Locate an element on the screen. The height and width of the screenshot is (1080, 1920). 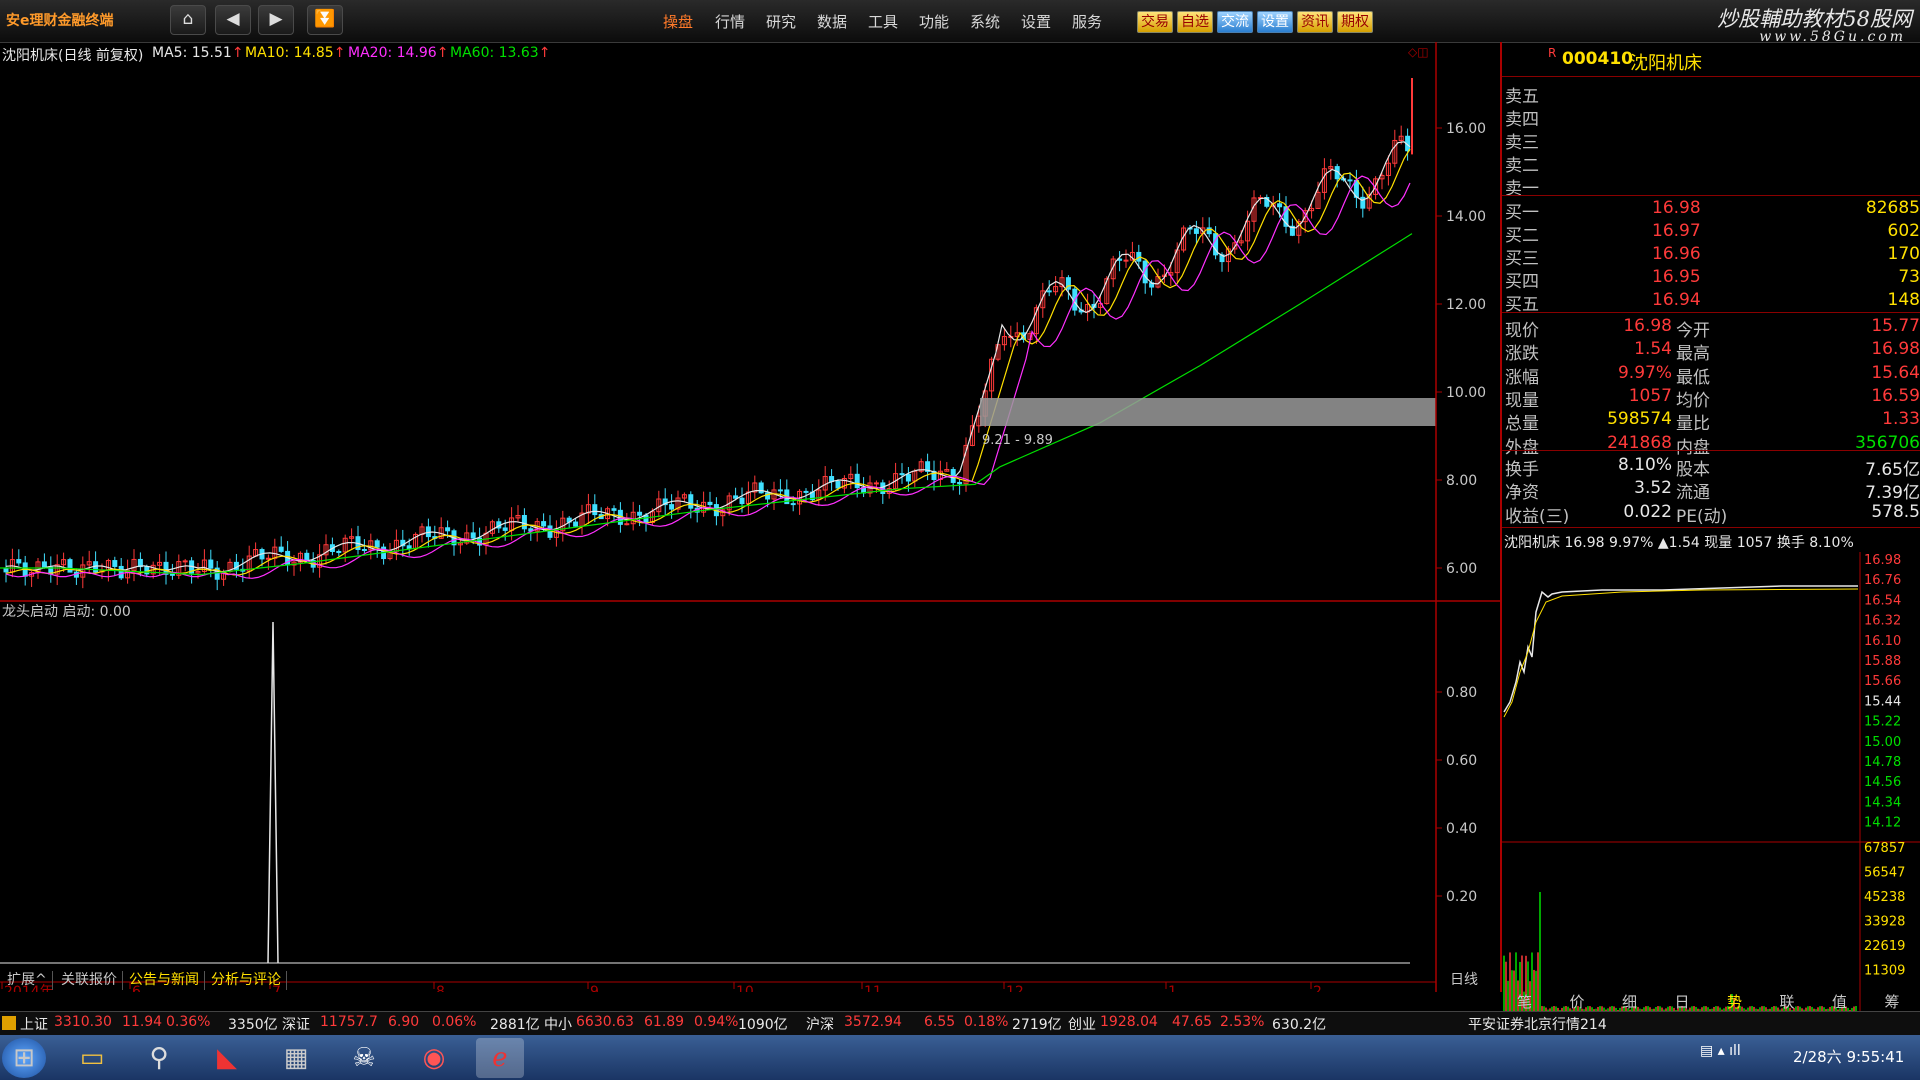
tab-related-quotes: 关联报价 is located at coordinates (89, 980).